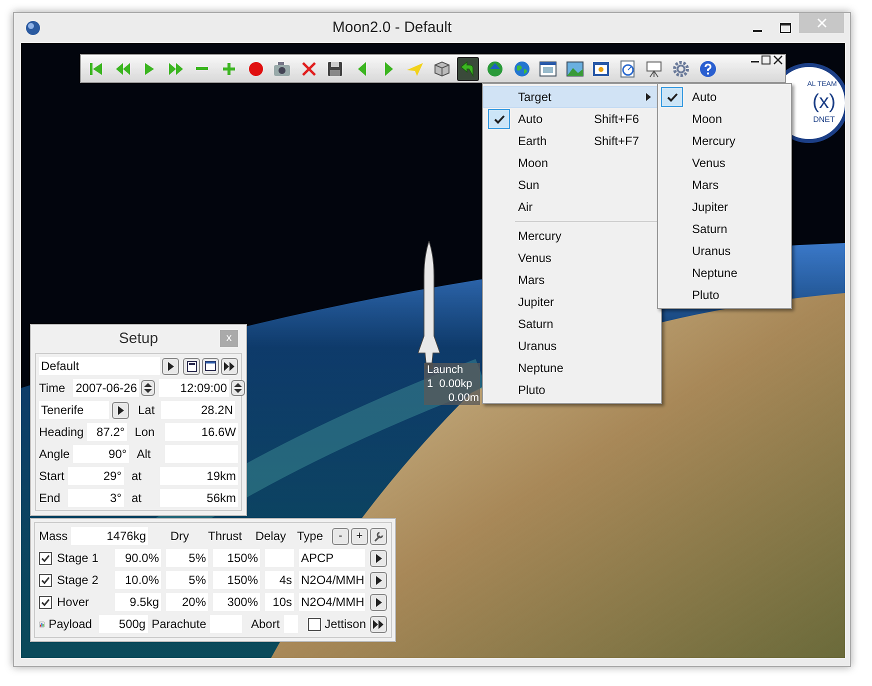  Describe the element at coordinates (100, 454) in the screenshot. I see `value-field: 90°` at that location.